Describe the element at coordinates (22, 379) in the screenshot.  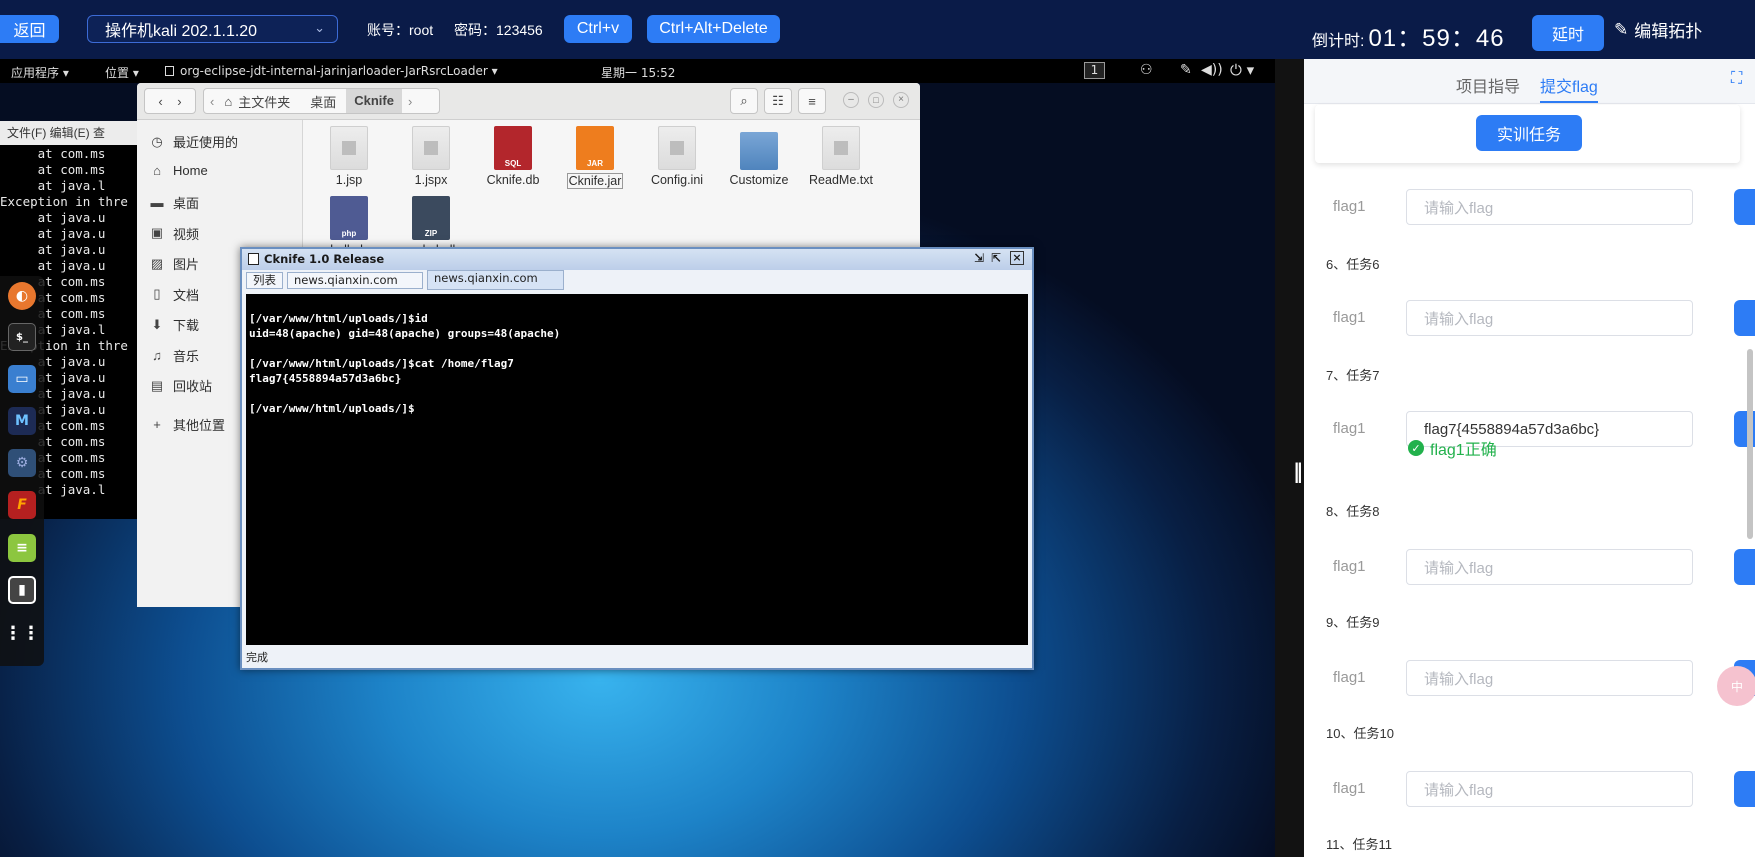
I see `files-icon: ▭` at that location.